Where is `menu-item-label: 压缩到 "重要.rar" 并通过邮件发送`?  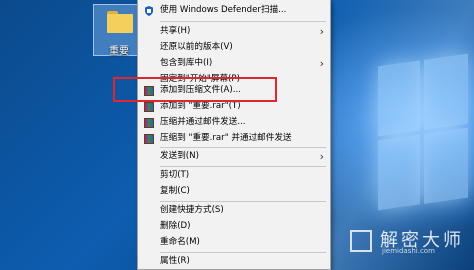 menu-item-label: 压缩到 "重要.rar" 并通过邮件发送 is located at coordinates (226, 138).